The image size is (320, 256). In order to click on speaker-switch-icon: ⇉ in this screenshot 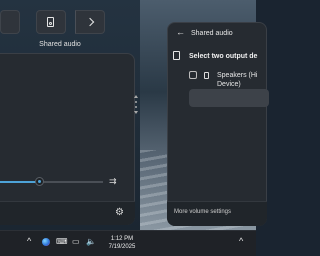, I will do `click(113, 181)`.